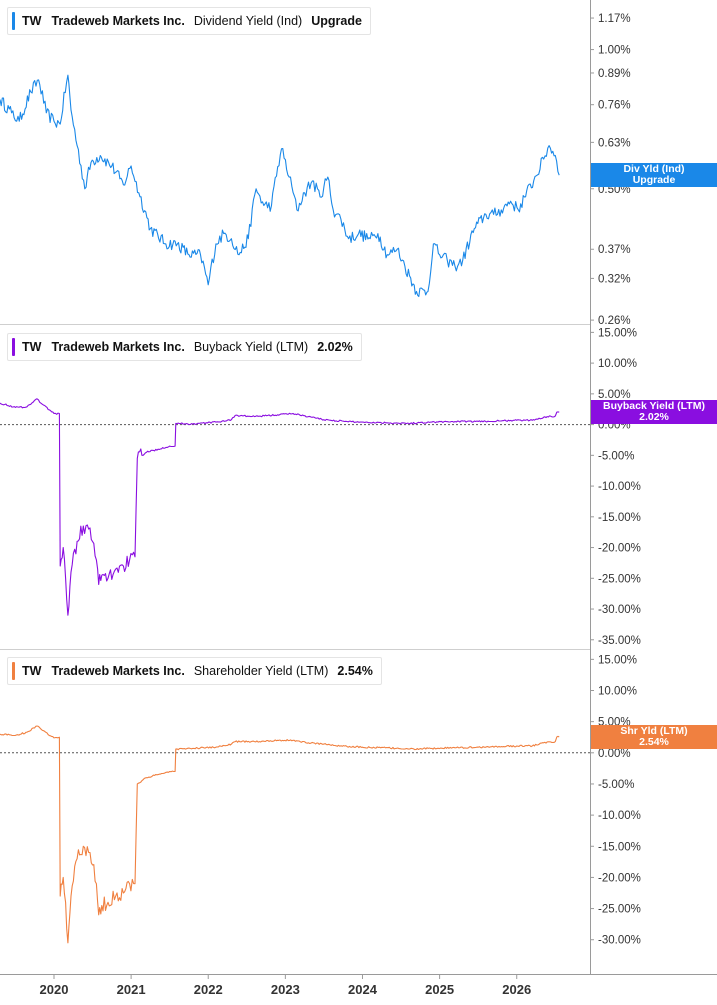 This screenshot has height=1005, width=717. I want to click on y-tick-label: 1.17%, so click(614, 19).